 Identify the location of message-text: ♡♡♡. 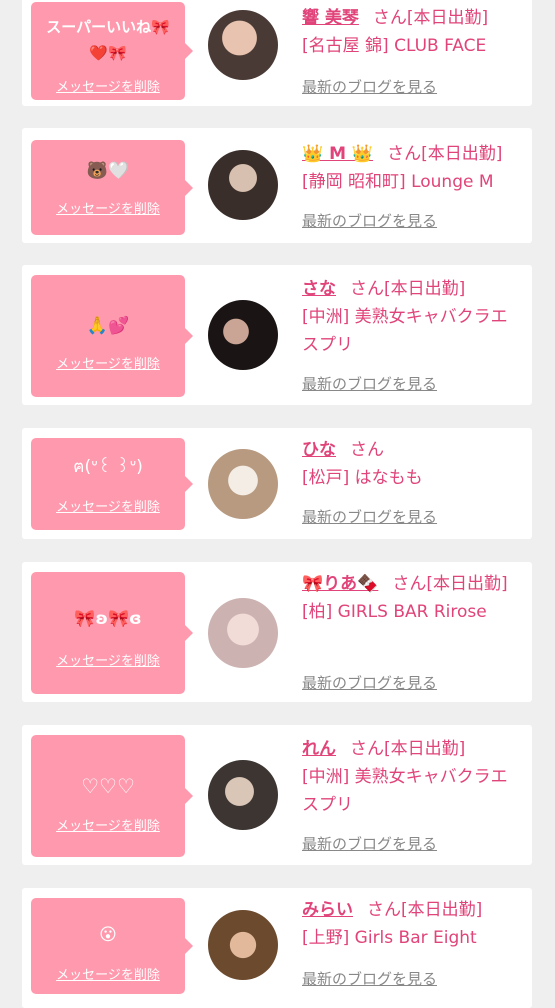
(108, 786).